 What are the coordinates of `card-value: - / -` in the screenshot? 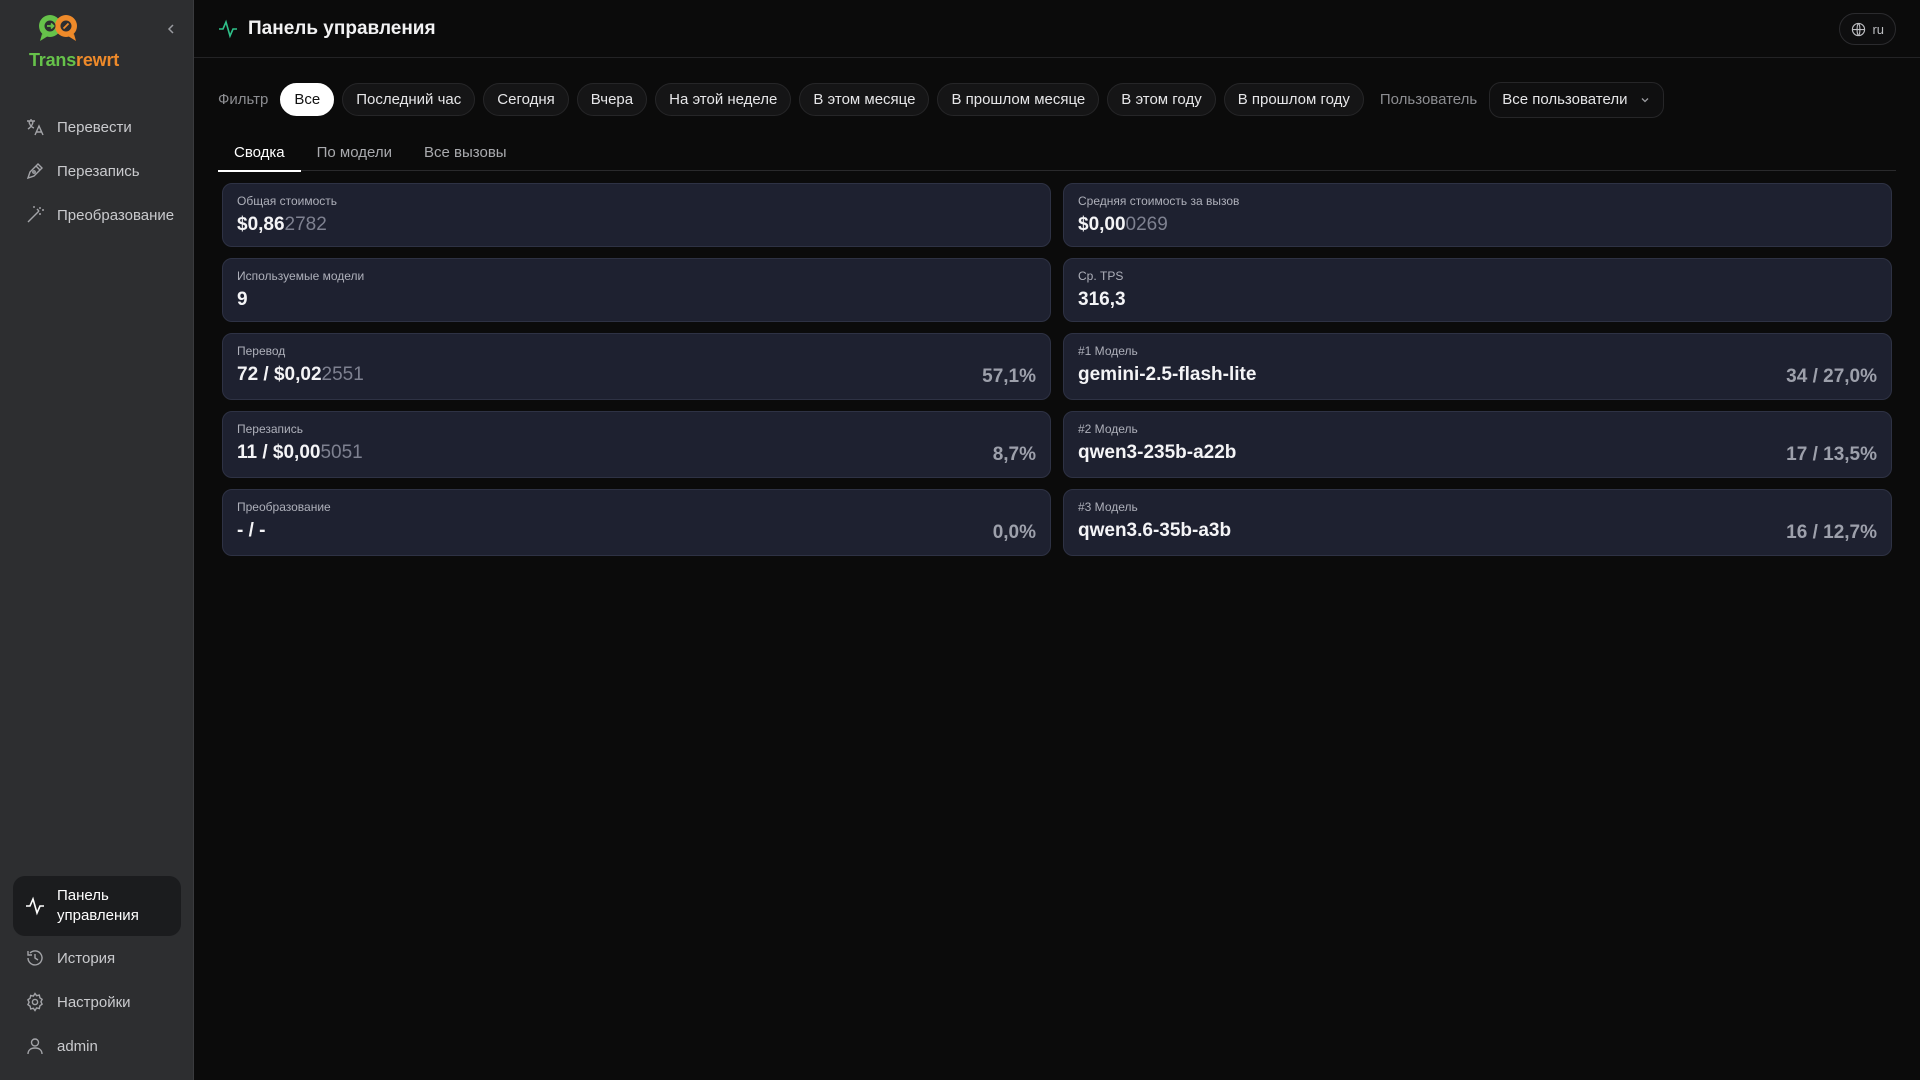 It's located at (251, 530).